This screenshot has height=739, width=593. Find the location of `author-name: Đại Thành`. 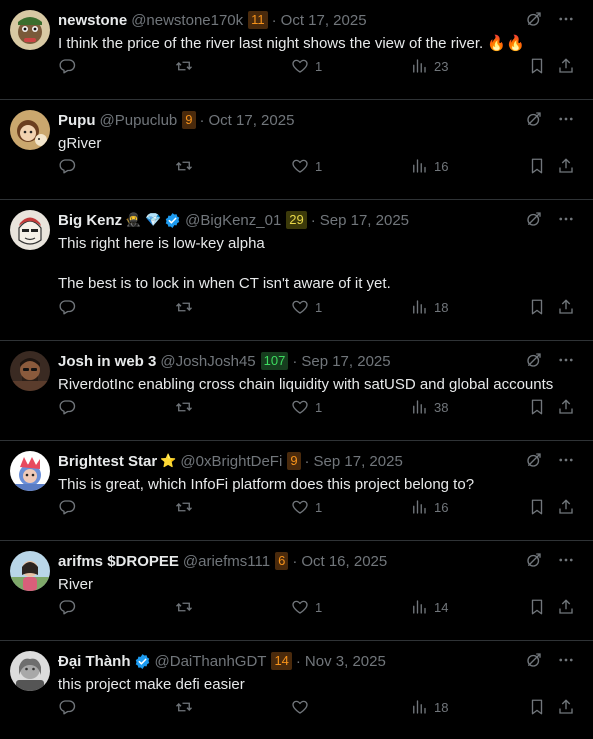

author-name: Đại Thành is located at coordinates (94, 661).